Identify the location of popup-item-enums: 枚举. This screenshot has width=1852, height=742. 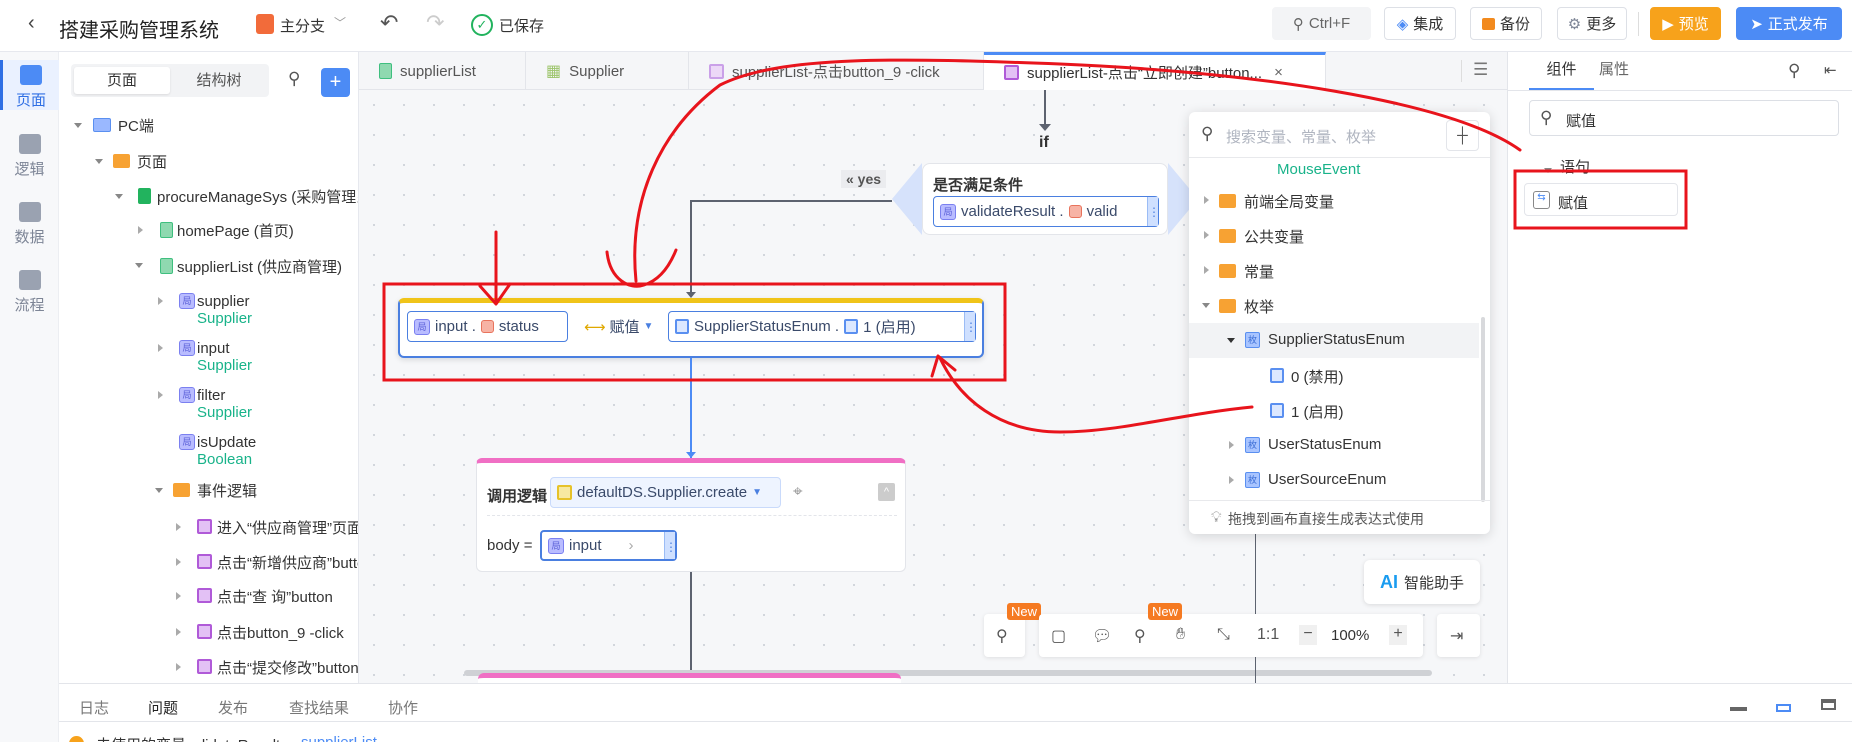
(1334, 305).